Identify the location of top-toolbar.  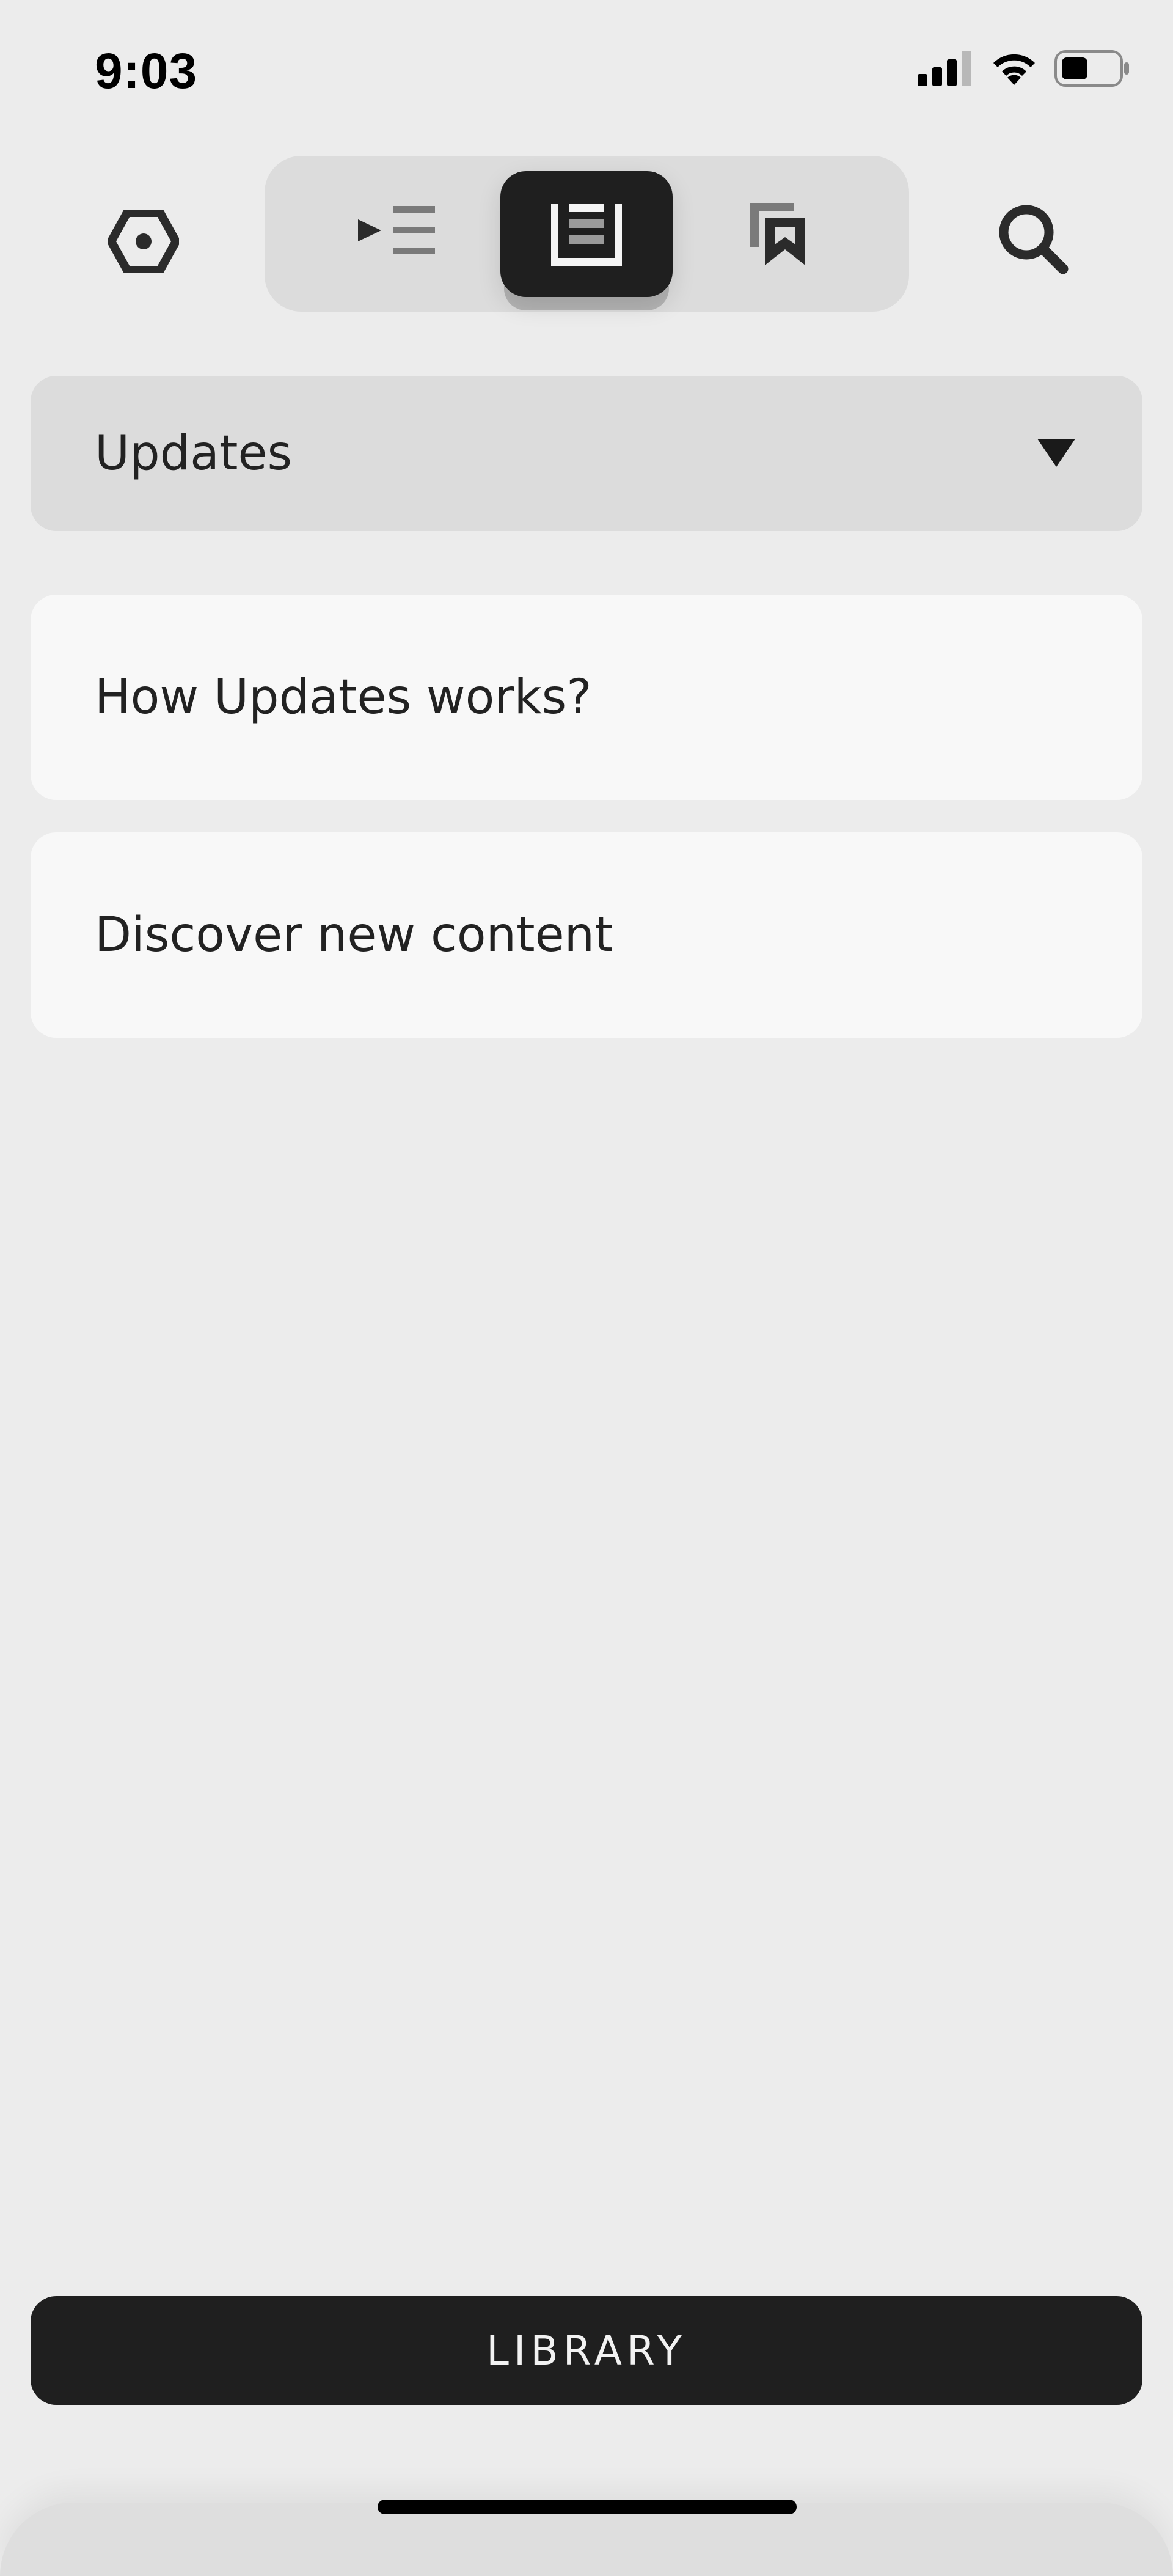
(586, 235).